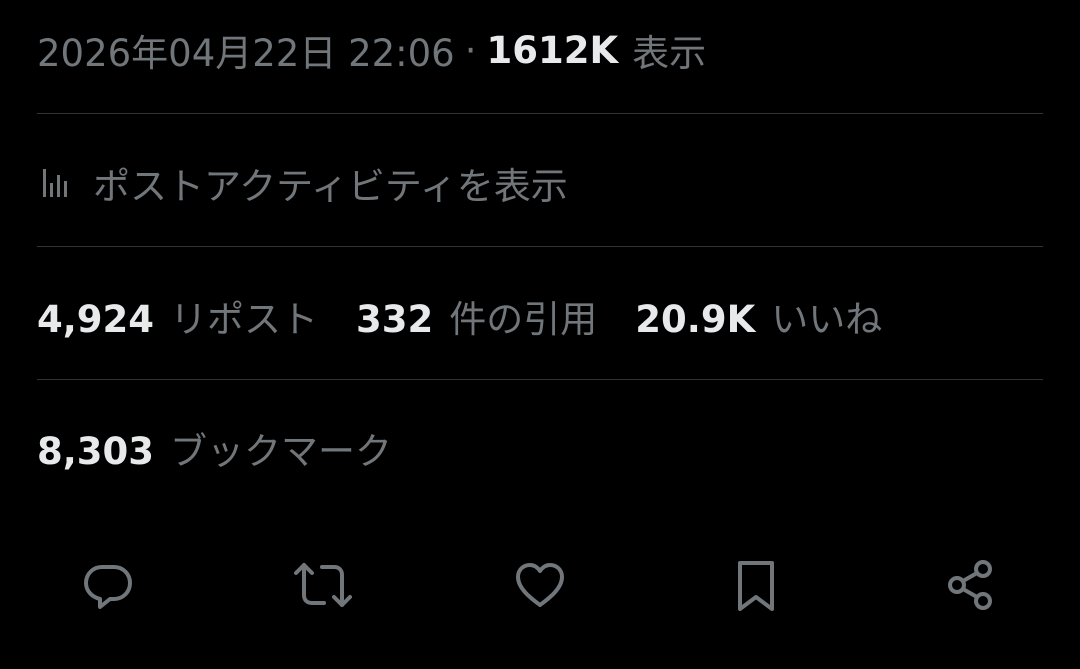  What do you see at coordinates (827, 319) in the screenshot?
I see `likes-label: いいね` at bounding box center [827, 319].